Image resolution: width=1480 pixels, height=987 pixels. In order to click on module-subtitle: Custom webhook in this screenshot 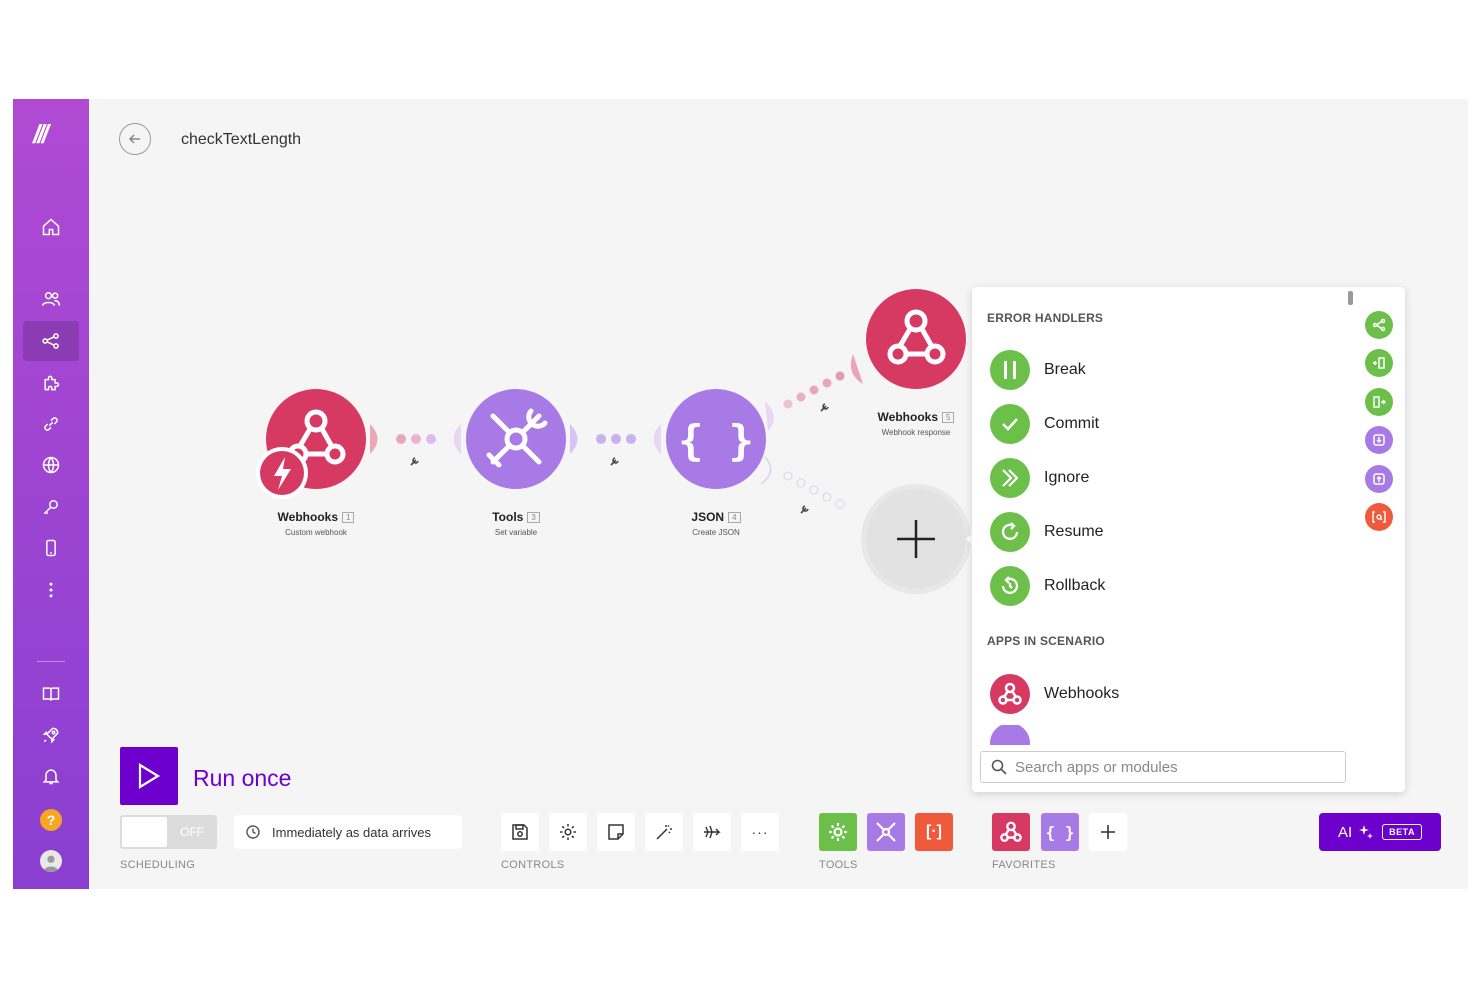, I will do `click(316, 532)`.